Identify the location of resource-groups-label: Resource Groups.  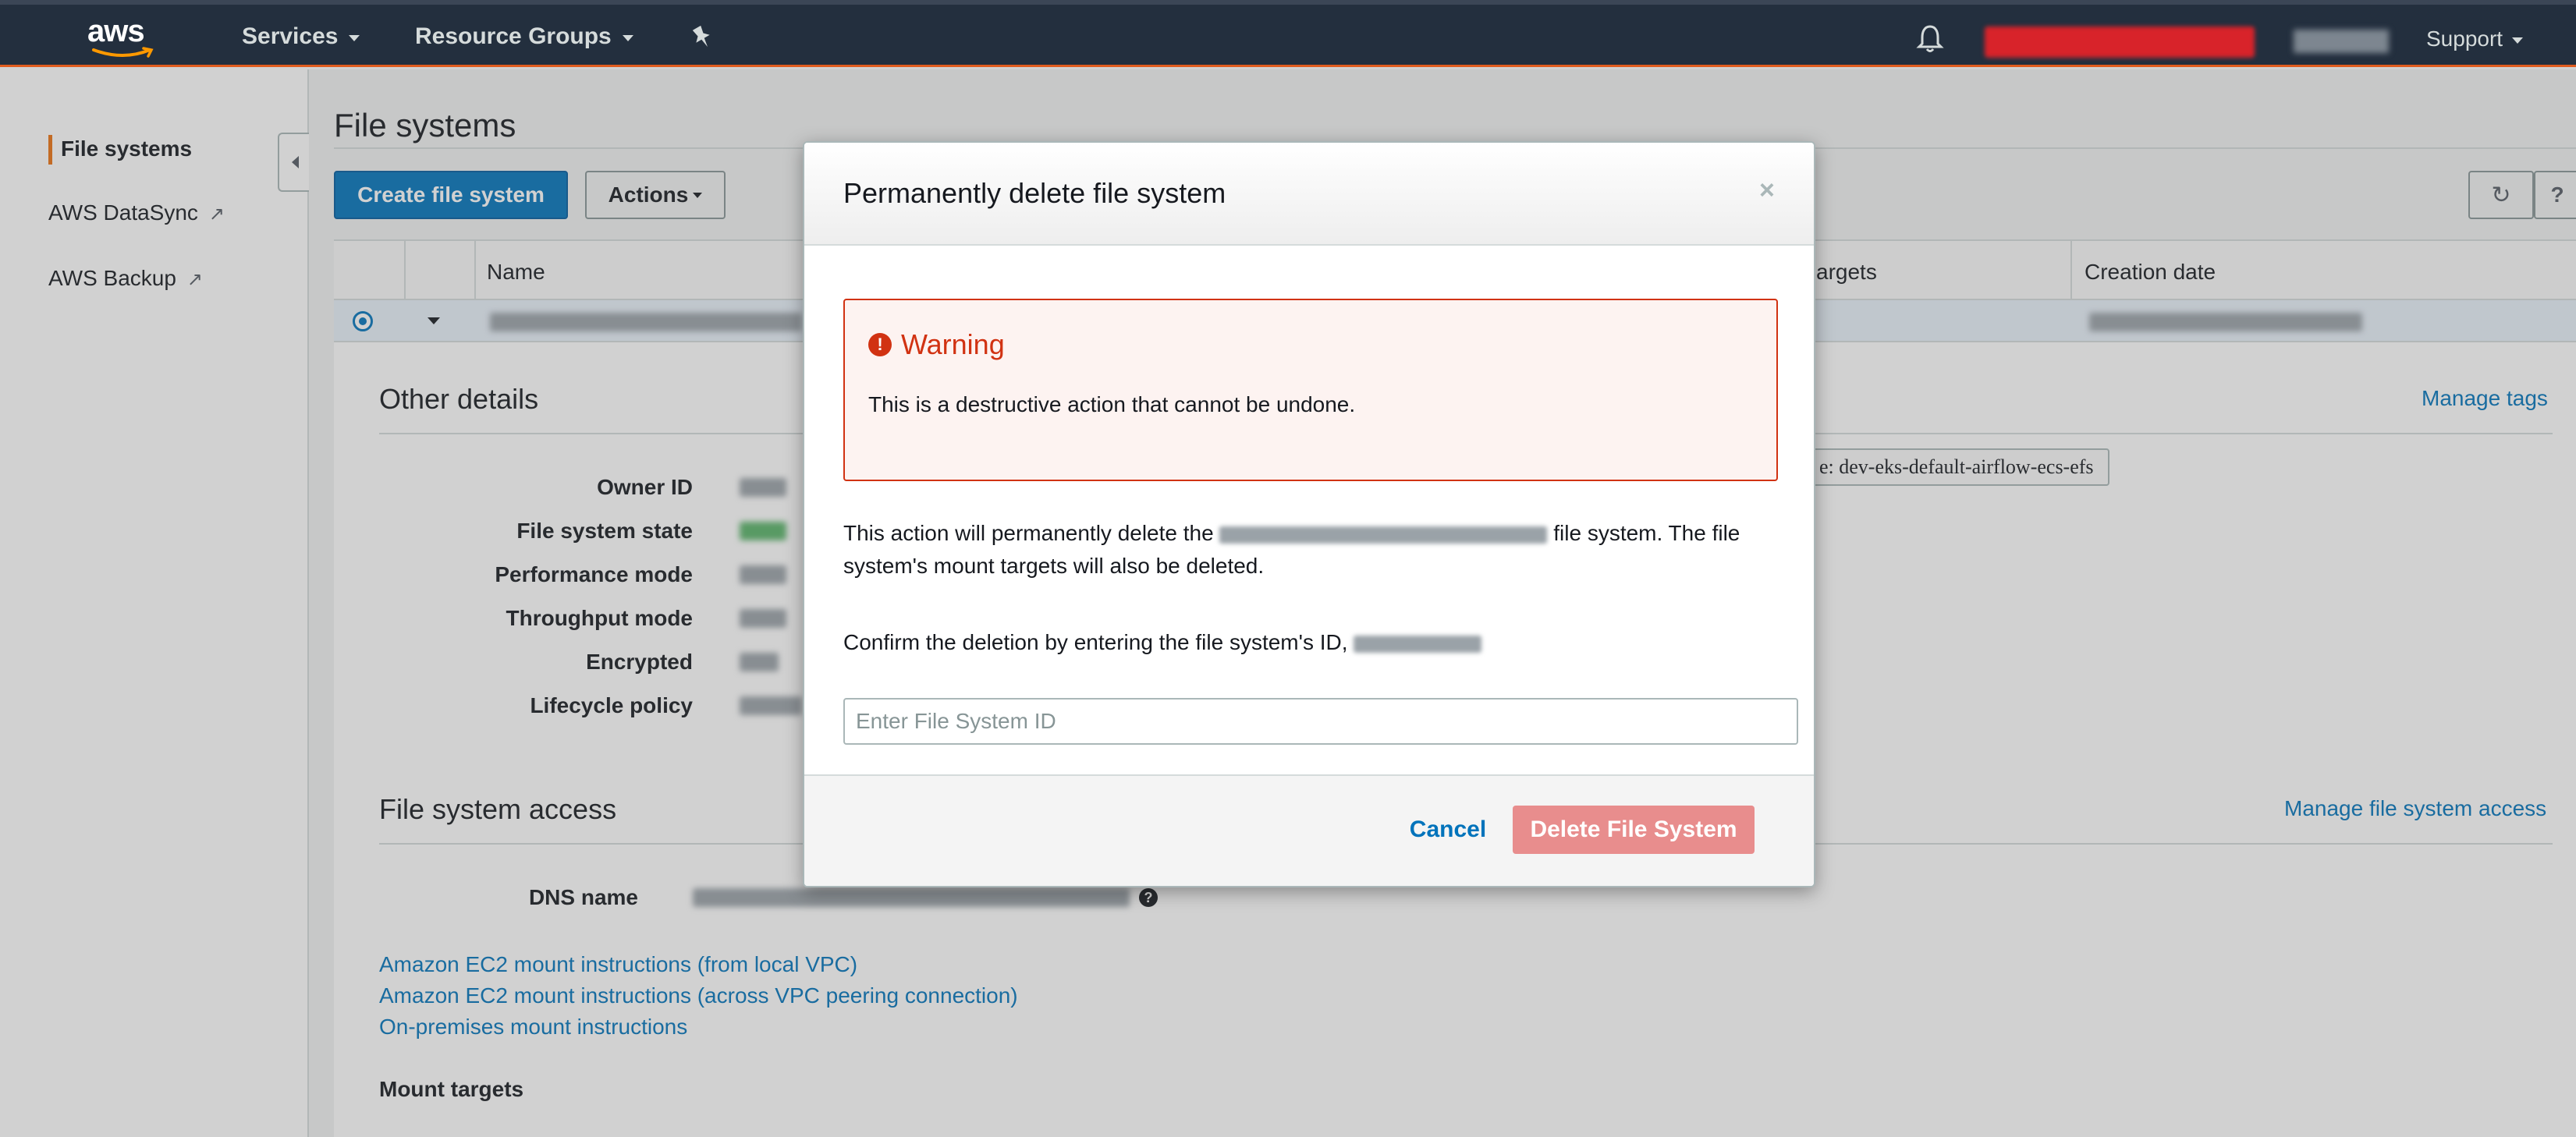
(513, 36).